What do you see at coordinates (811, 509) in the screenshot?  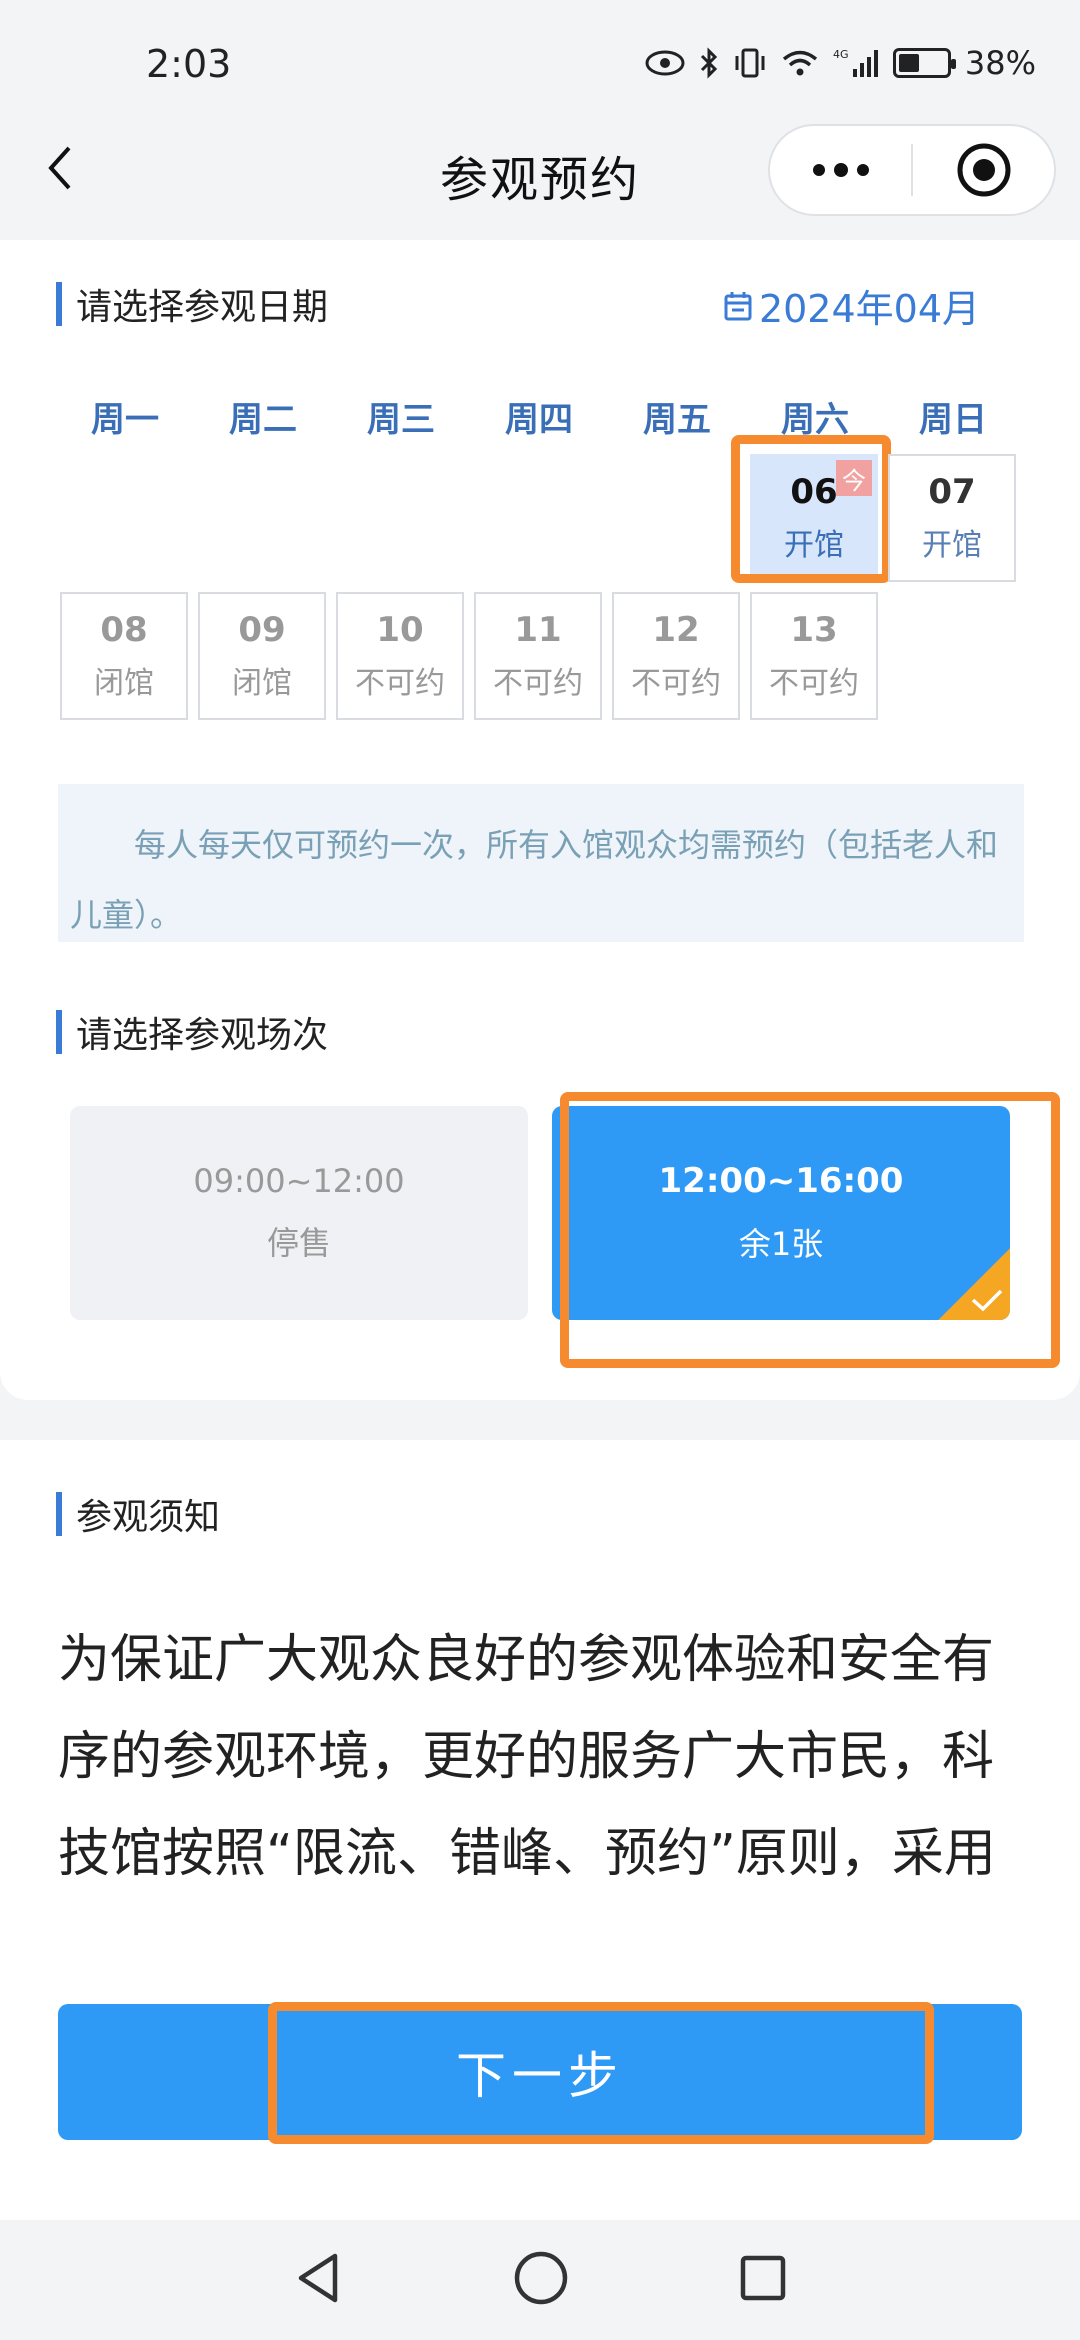 I see `date-highlight-box` at bounding box center [811, 509].